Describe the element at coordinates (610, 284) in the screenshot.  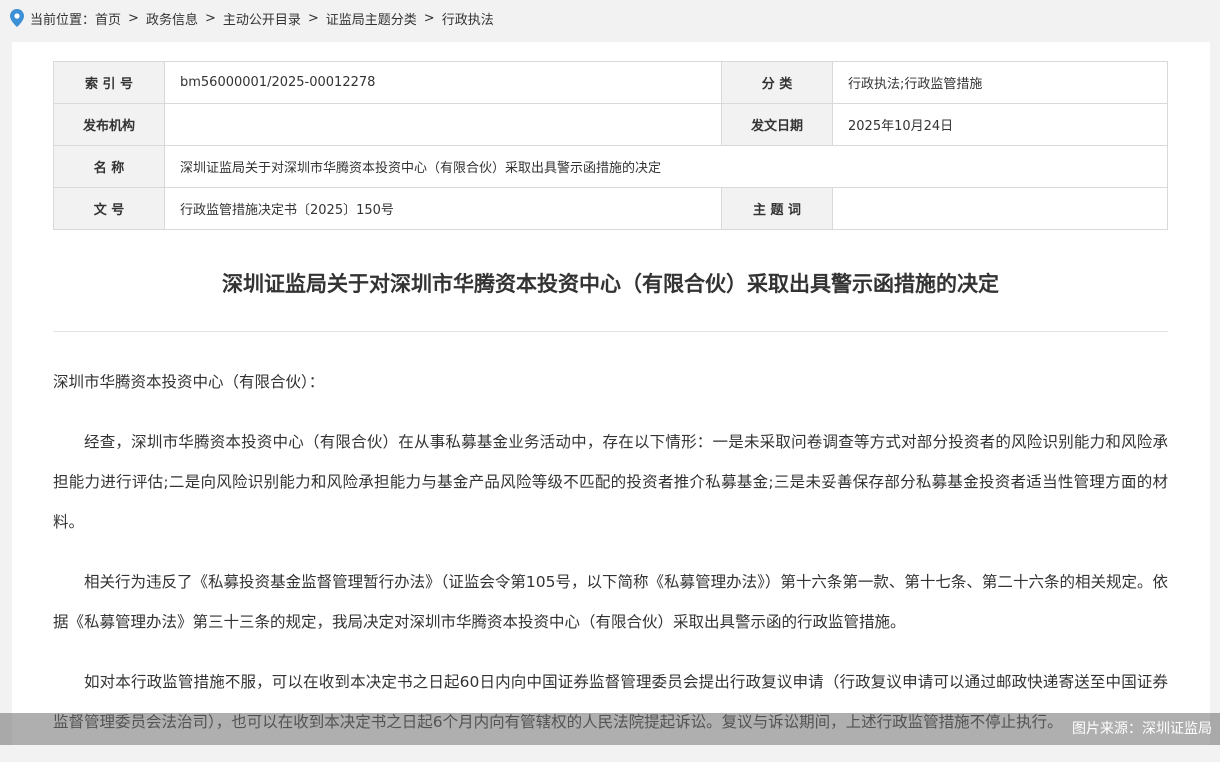
I see `document-title: 深圳证监局关于对深圳市华腾资本投资中心（有限合伙）采取出具警示函措施的决定` at that location.